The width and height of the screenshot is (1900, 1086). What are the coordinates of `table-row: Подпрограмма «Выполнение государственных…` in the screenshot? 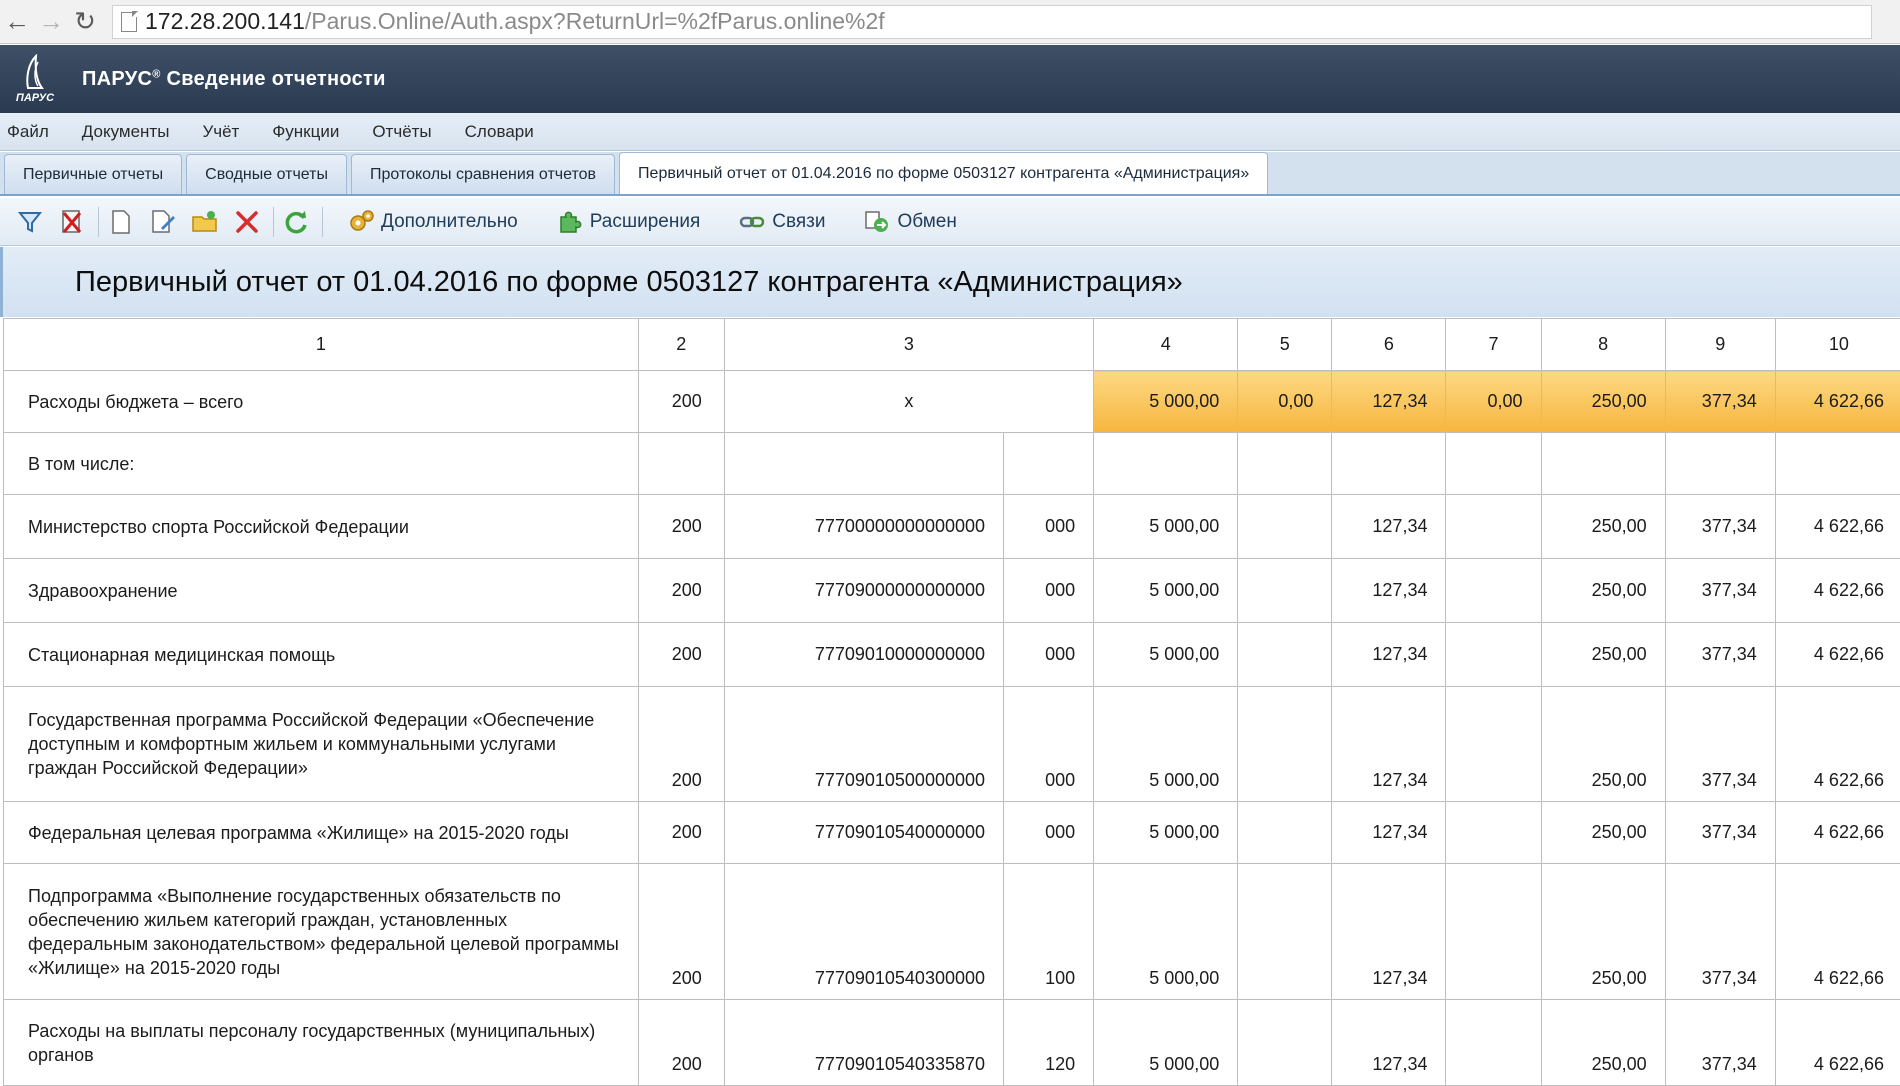 It's located at (952, 932).